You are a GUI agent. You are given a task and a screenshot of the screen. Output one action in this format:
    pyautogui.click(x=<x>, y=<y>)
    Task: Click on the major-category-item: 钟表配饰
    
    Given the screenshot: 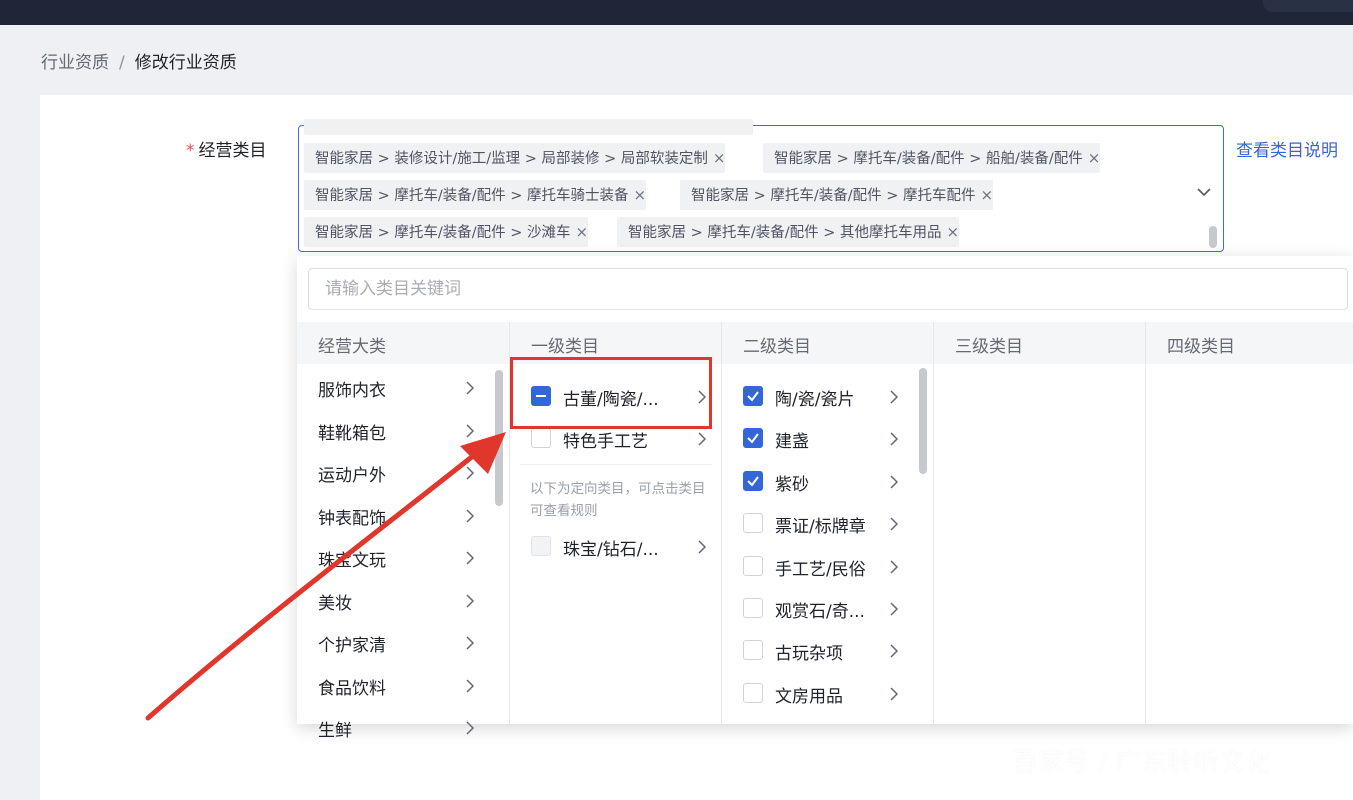 What is the action you would take?
    pyautogui.click(x=352, y=516)
    